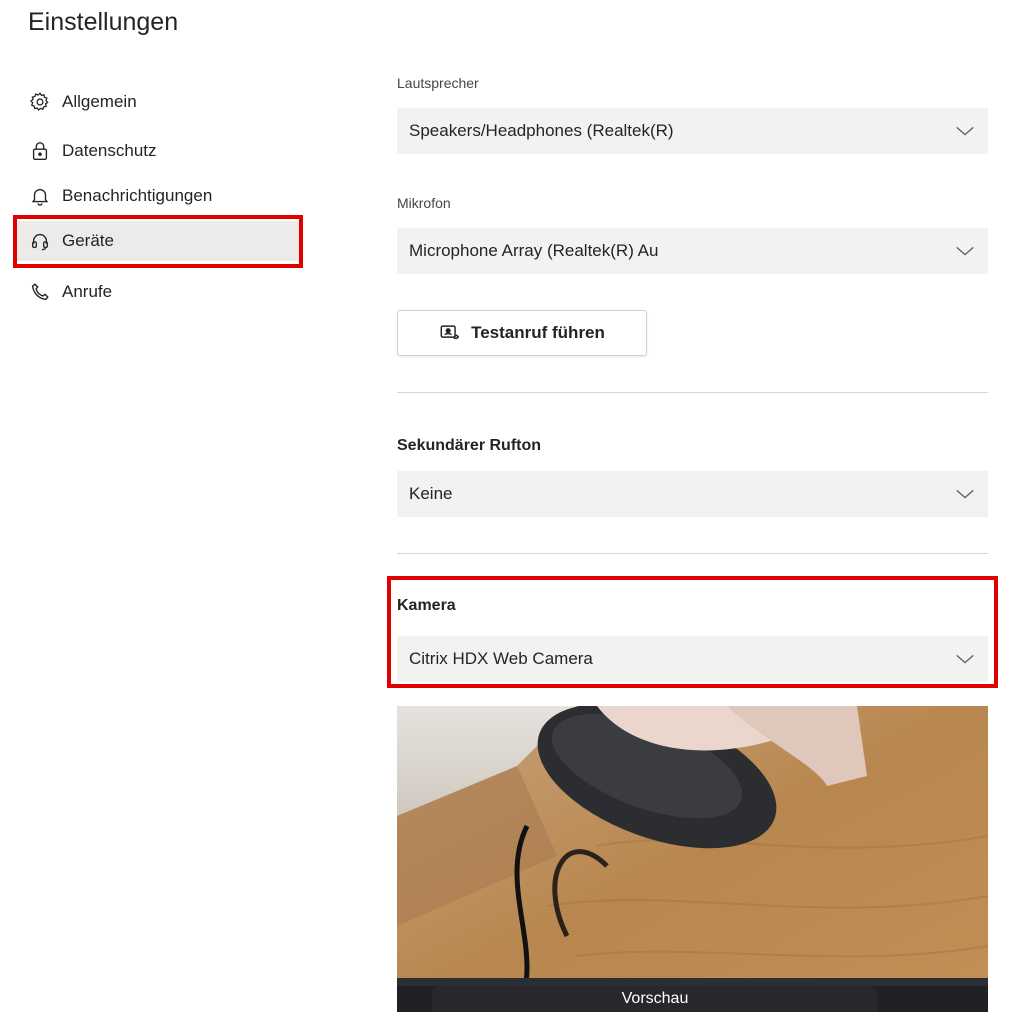 The width and height of the screenshot is (1012, 1012). What do you see at coordinates (692, 659) in the screenshot?
I see `camera-select: Citrix HDX Web Camera` at bounding box center [692, 659].